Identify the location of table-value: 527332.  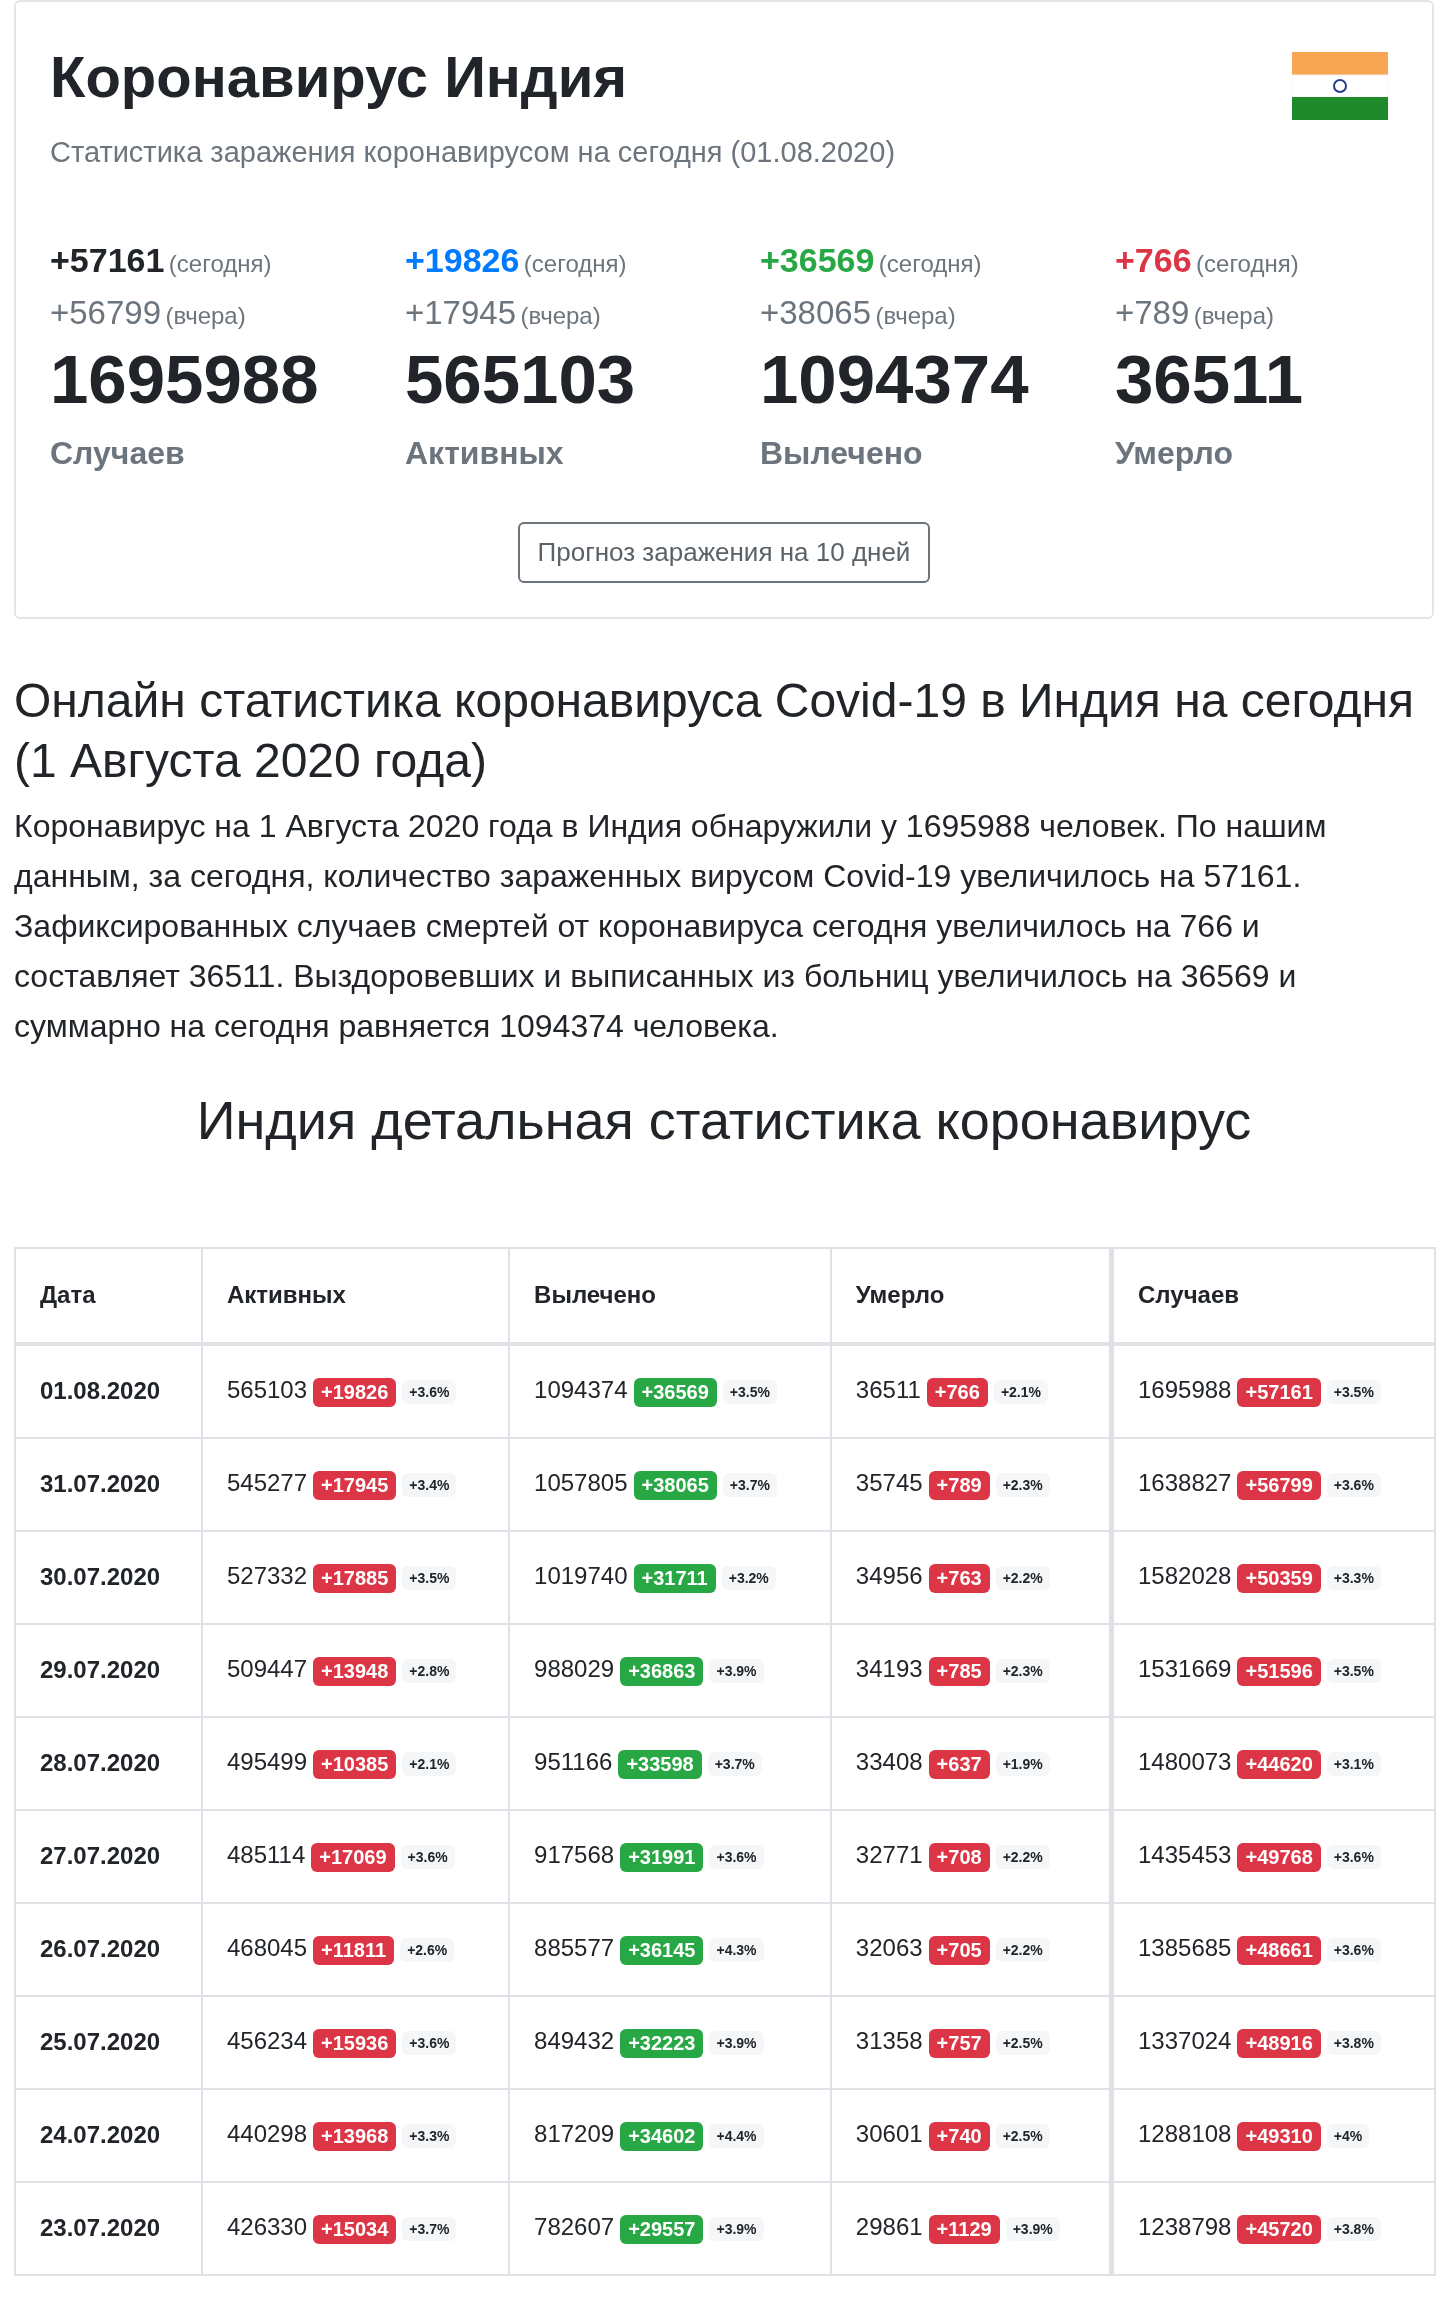
(267, 1576).